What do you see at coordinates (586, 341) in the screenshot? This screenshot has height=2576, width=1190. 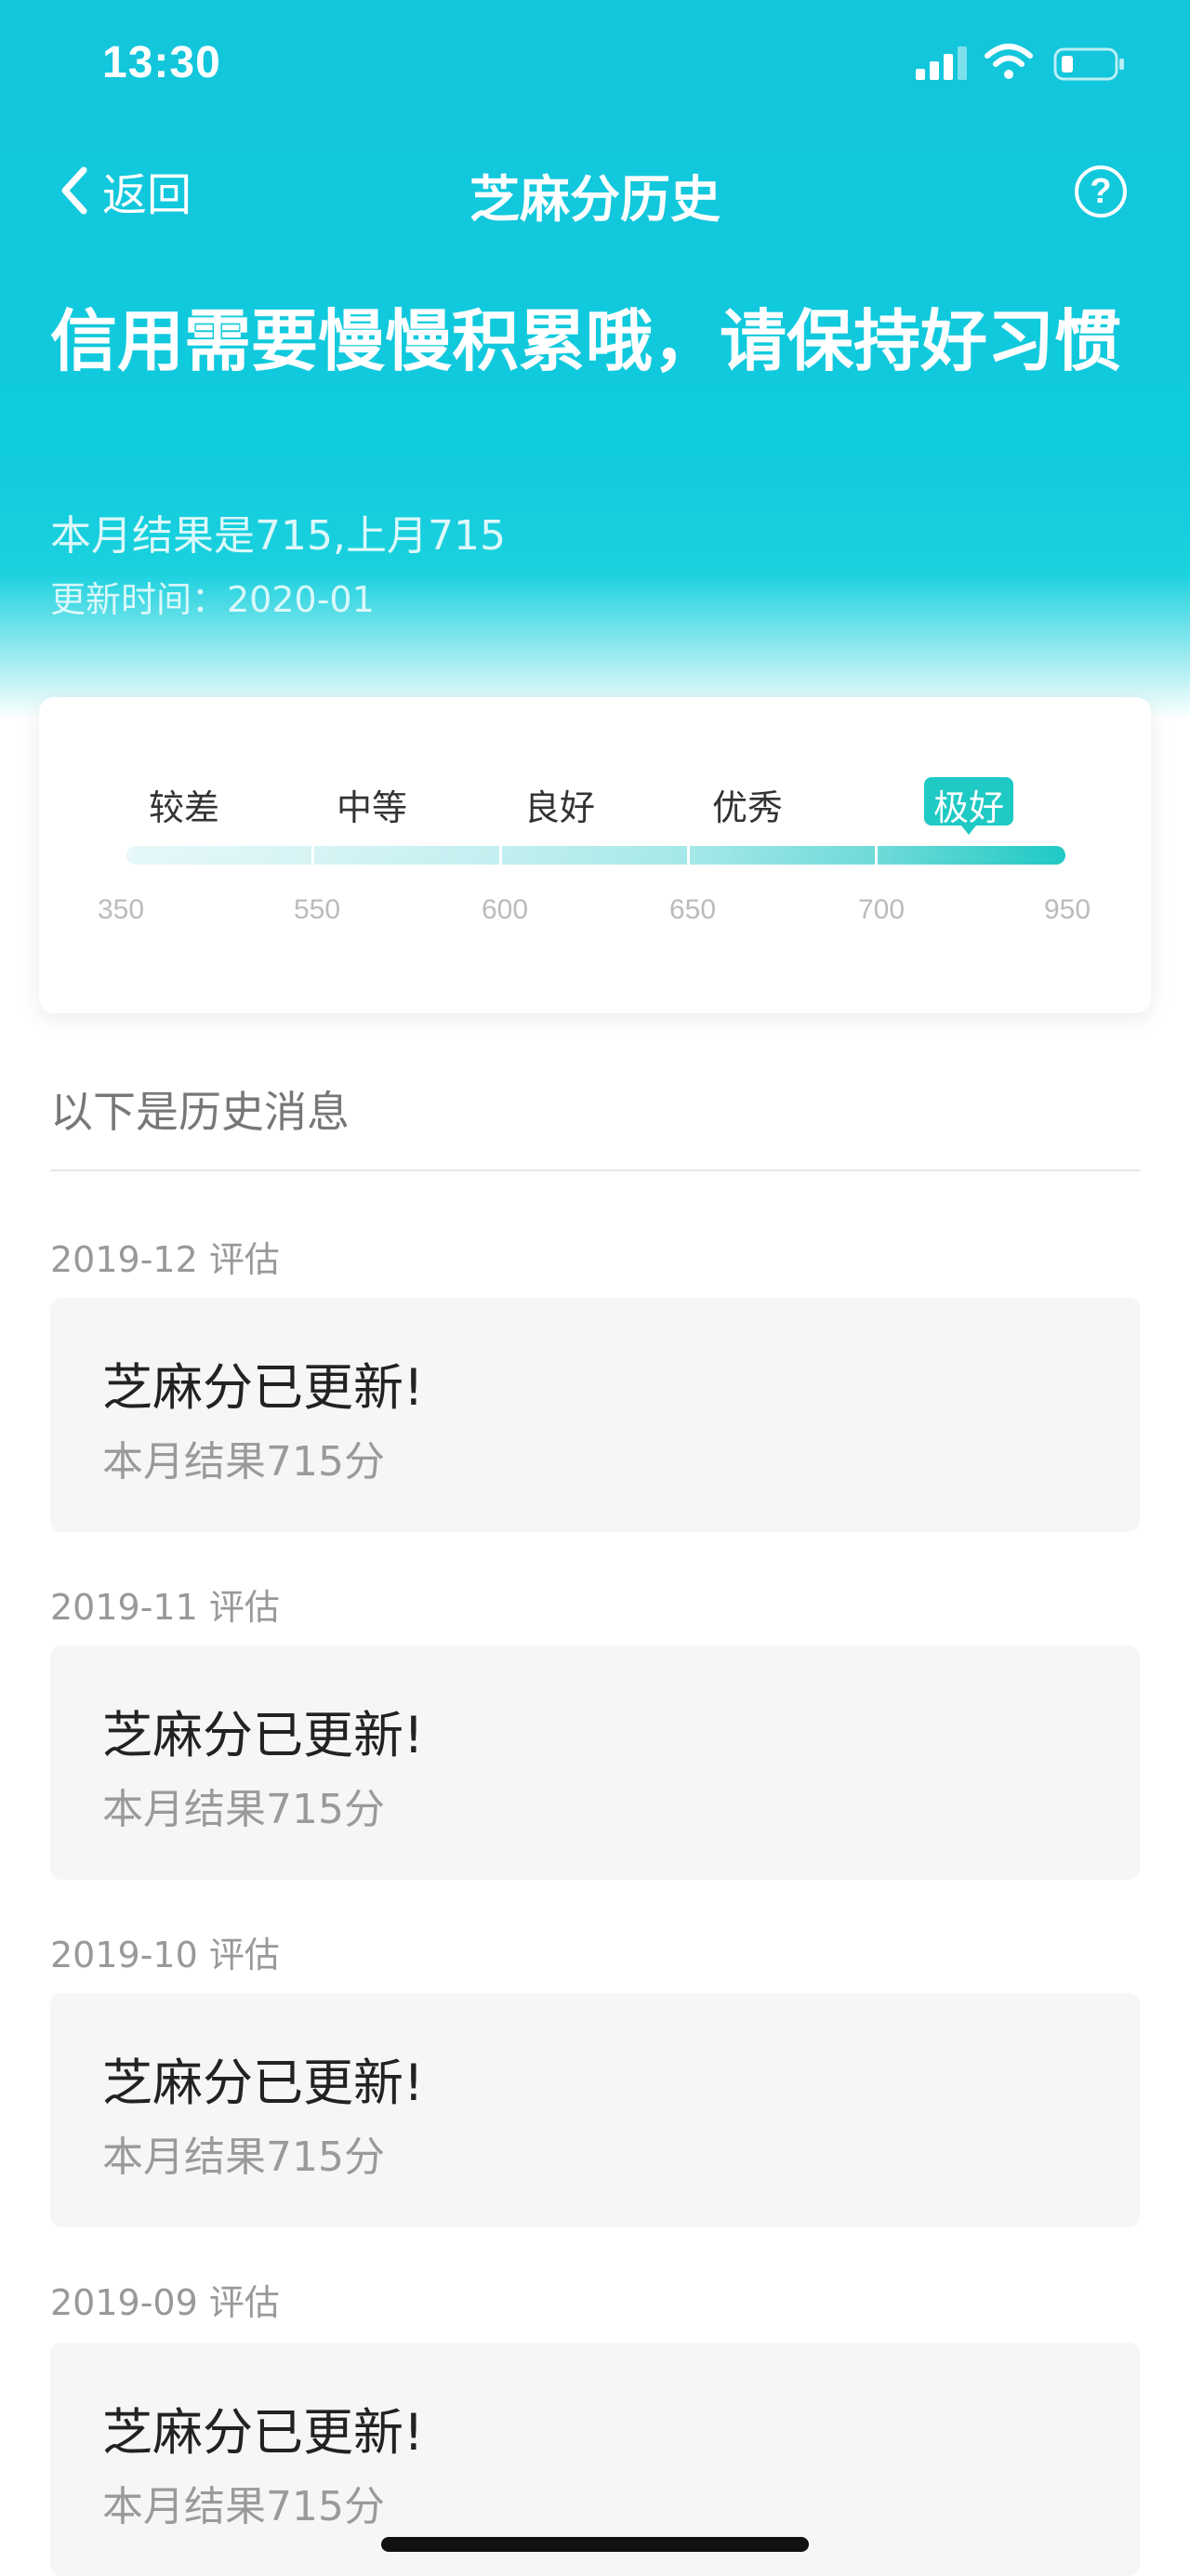 I see `headline: 信用需要慢慢积累哦，请保持好习惯` at bounding box center [586, 341].